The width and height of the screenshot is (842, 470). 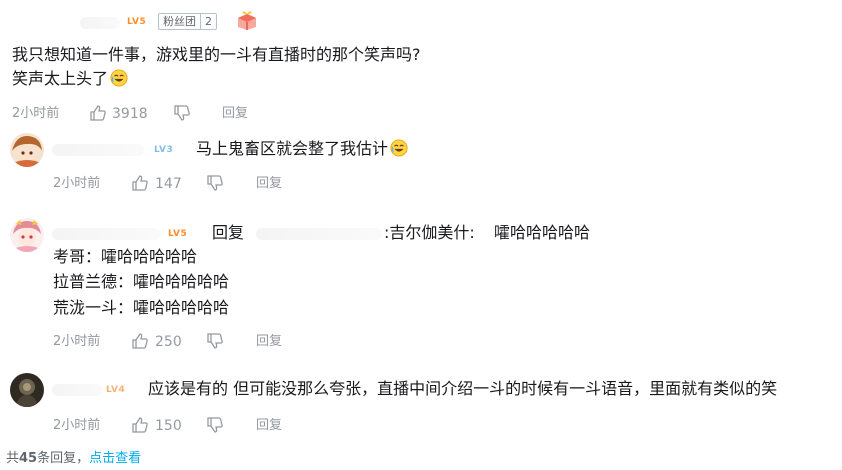 What do you see at coordinates (179, 21) in the screenshot?
I see `fan-club-name: 粉丝团` at bounding box center [179, 21].